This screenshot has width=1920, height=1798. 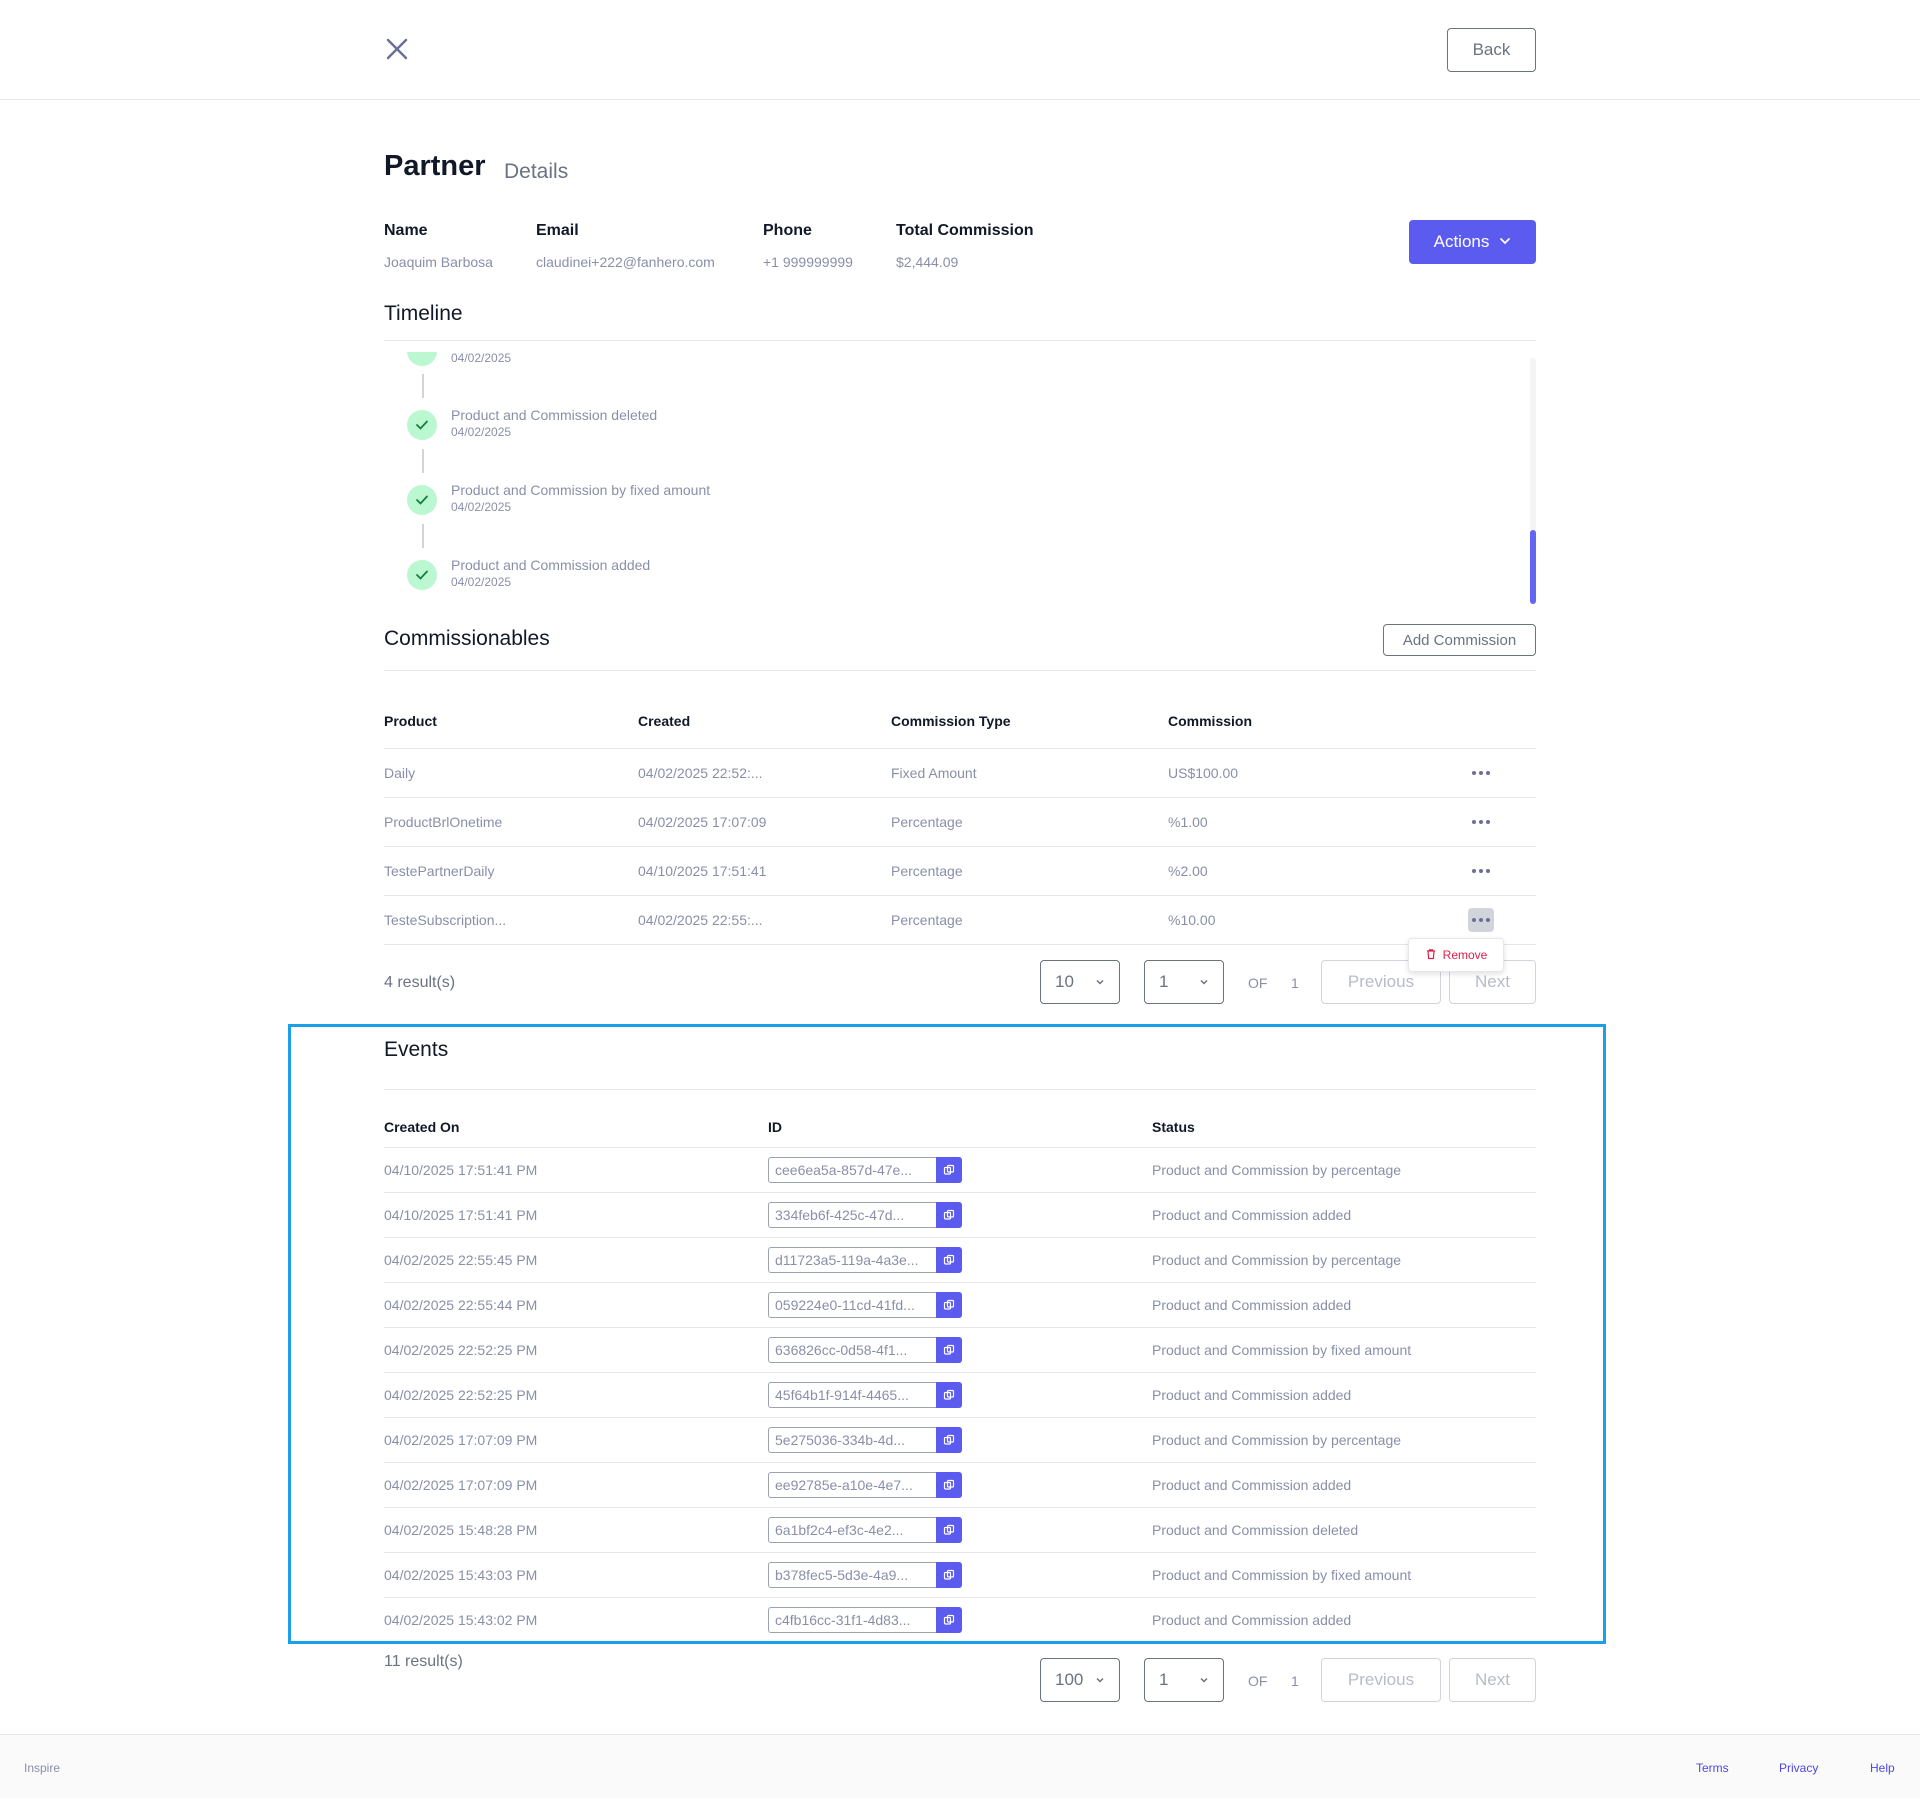 I want to click on column-header-commission-type: Commission Type, so click(x=951, y=720).